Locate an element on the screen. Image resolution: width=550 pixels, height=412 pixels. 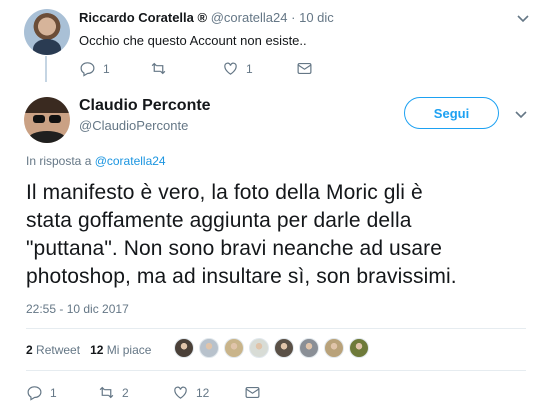
author-handle: @ClaudioPerconte is located at coordinates (133, 125).